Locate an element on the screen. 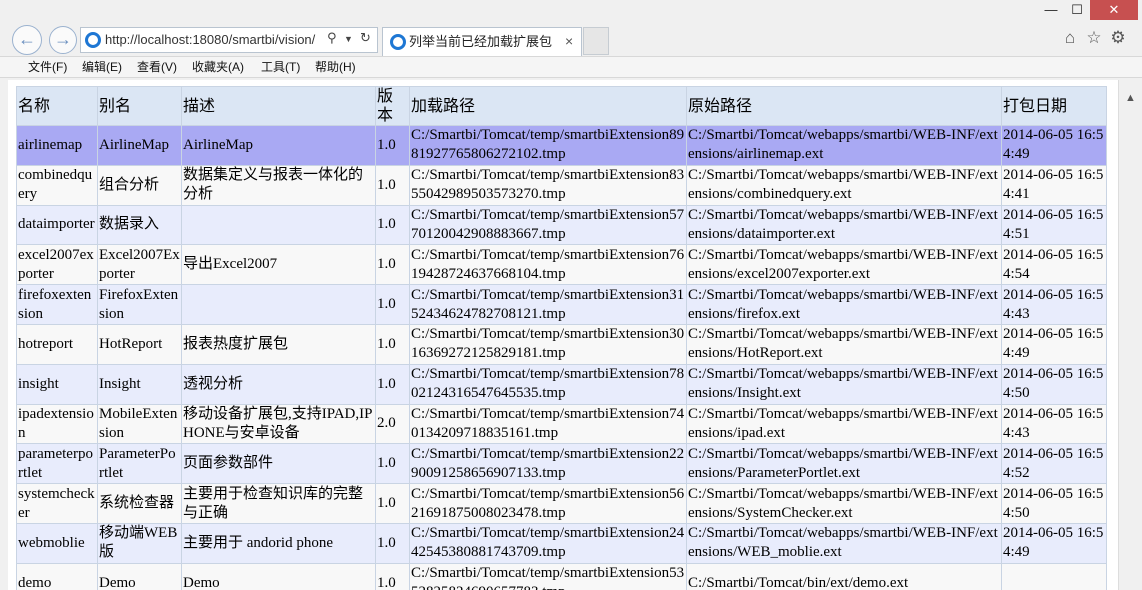  tab-current: 列举当前已经加载扩展包 × is located at coordinates (482, 41).